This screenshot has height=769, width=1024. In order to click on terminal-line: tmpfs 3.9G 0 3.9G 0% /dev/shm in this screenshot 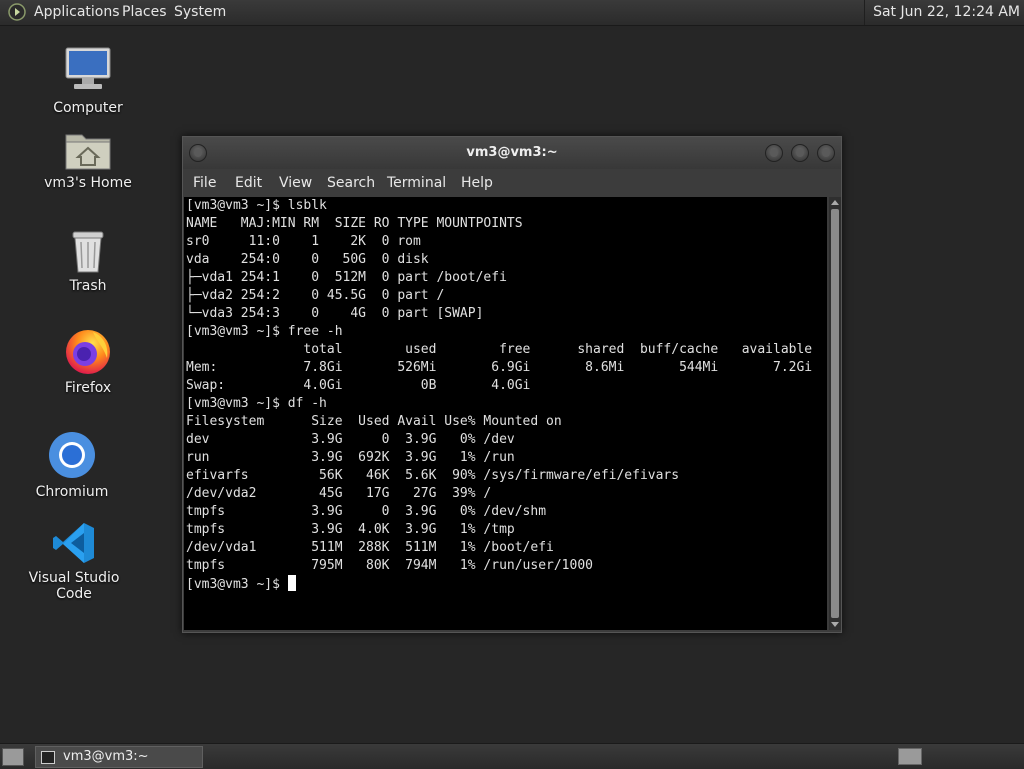, I will do `click(366, 511)`.